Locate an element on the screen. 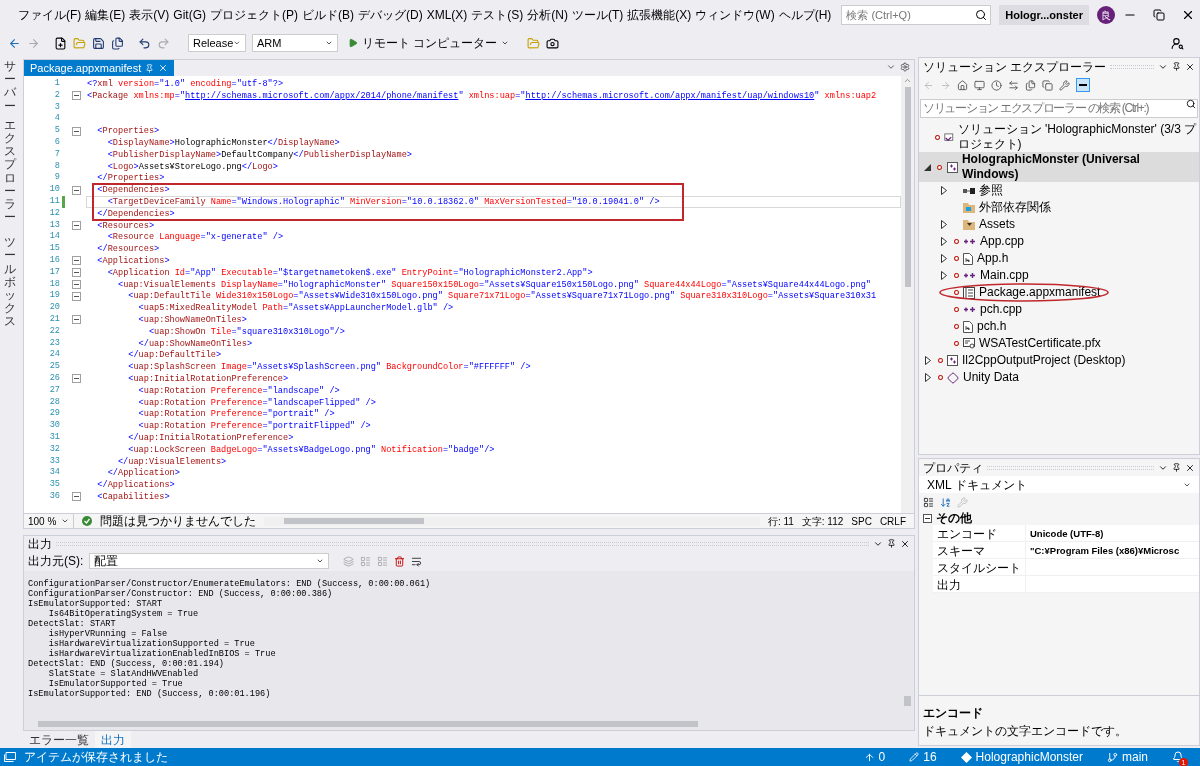  live-share-icon is located at coordinates (1177, 43).